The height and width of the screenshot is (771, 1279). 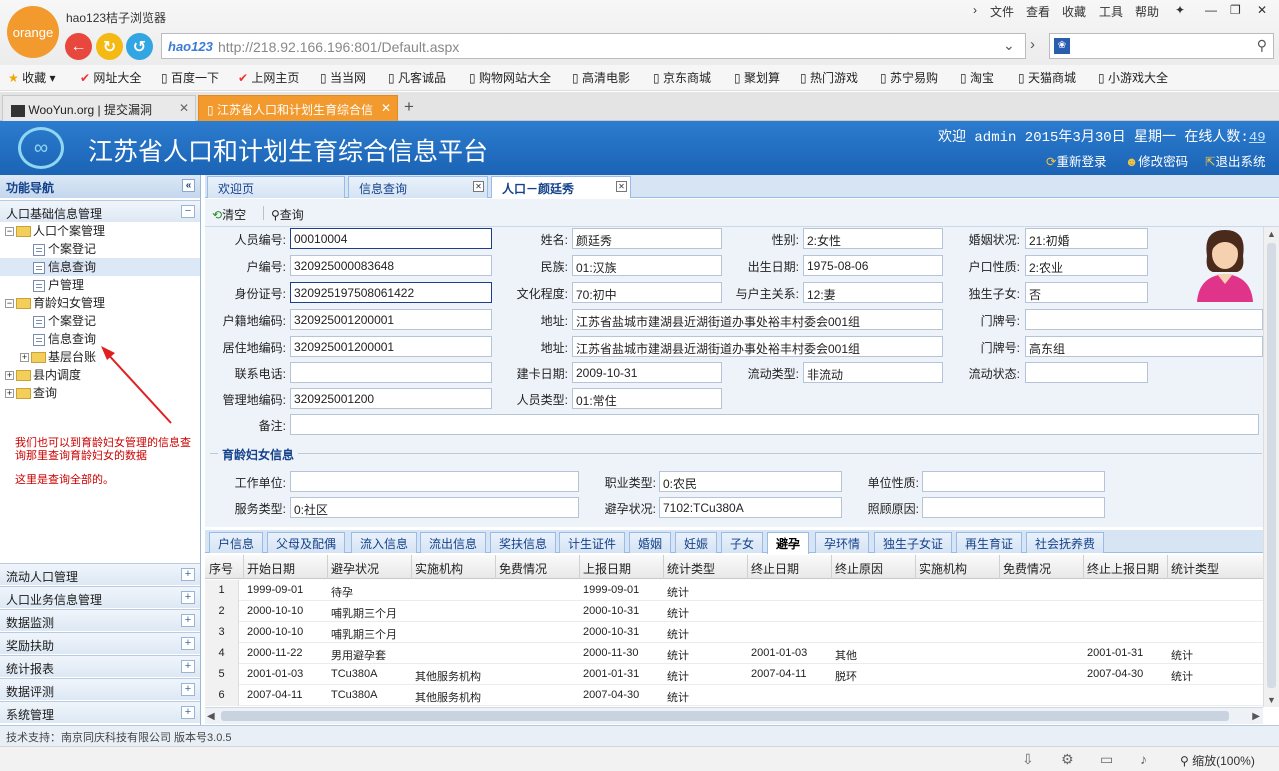 I want to click on grid-header-cell: 终止上报日期, so click(x=1123, y=568).